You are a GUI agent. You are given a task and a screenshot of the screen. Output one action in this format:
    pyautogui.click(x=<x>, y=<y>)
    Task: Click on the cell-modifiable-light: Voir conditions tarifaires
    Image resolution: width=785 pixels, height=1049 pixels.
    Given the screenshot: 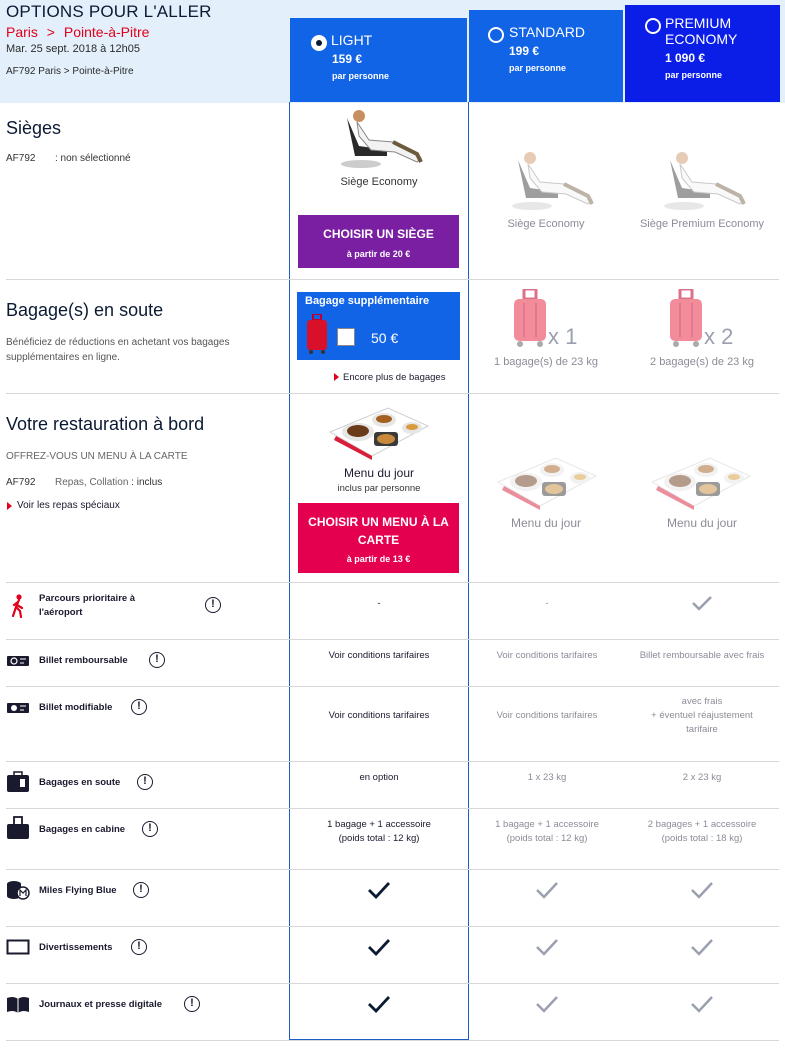 What is the action you would take?
    pyautogui.click(x=379, y=715)
    